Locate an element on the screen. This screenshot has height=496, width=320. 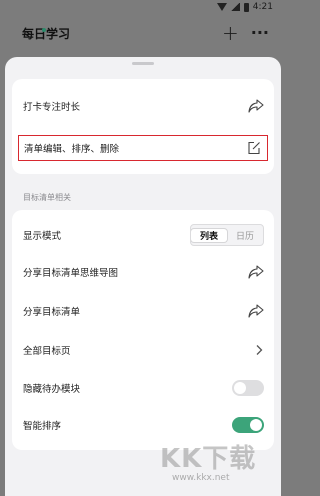
smart-sort-toggle is located at coordinates (248, 425).